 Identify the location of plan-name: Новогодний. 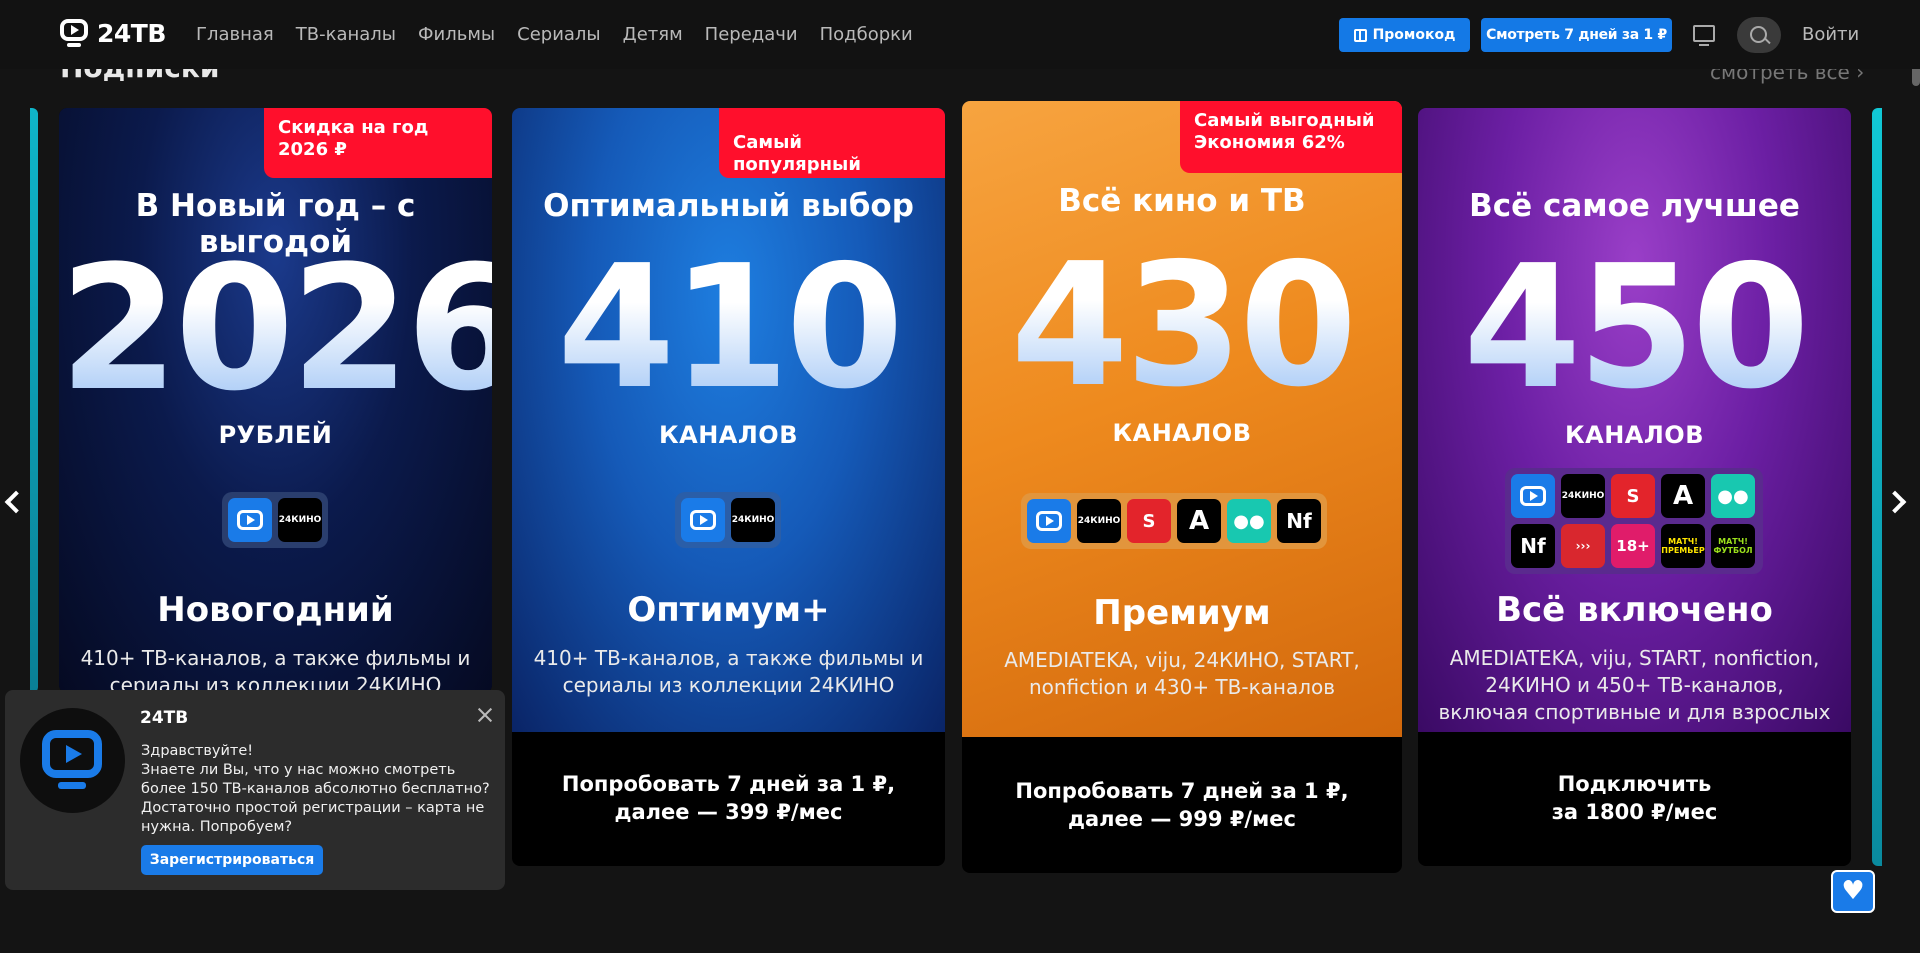
(275, 610).